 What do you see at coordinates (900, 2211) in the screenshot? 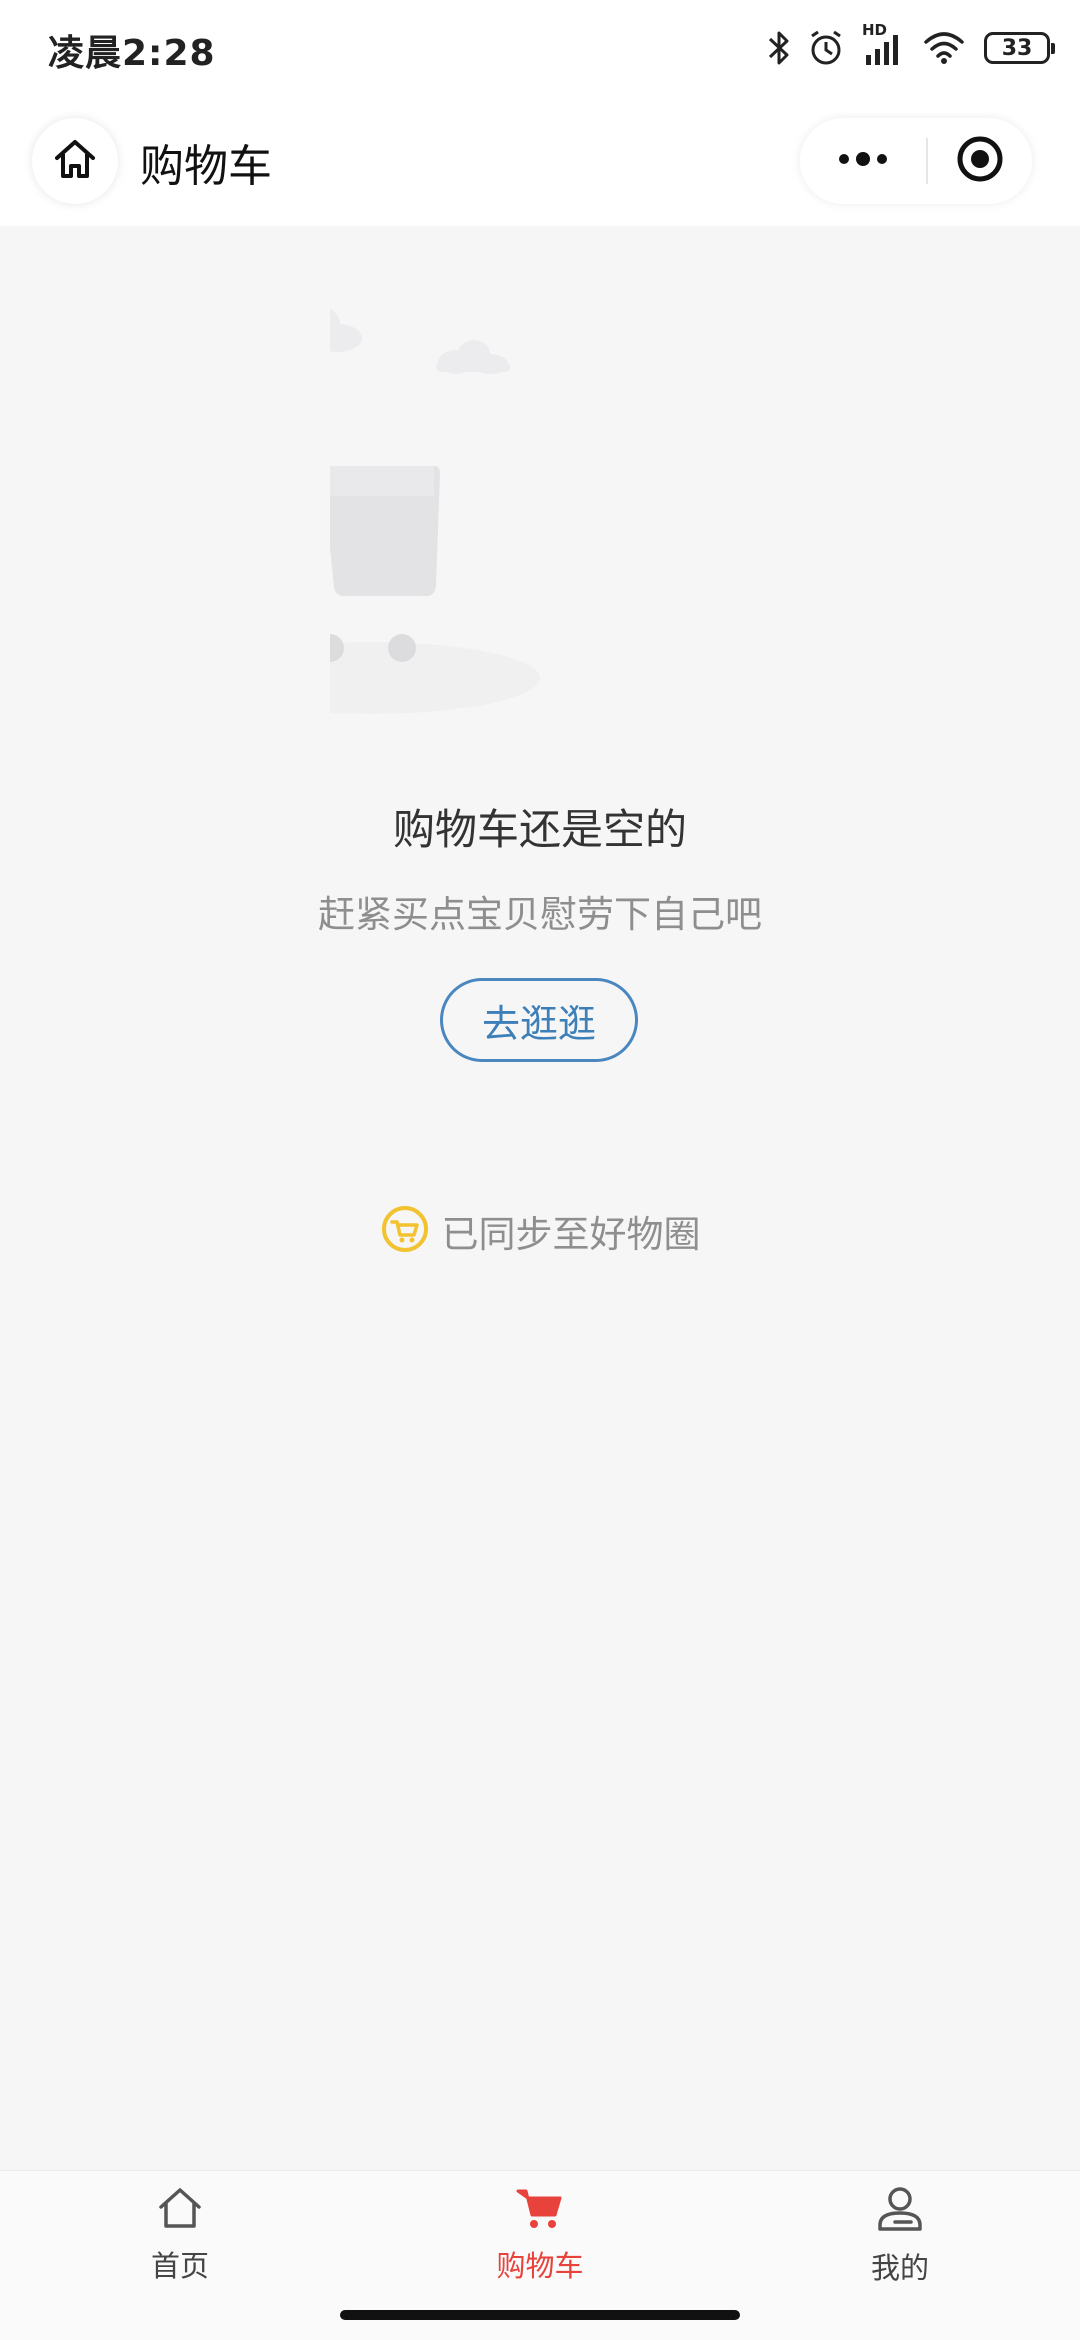
I see `user-tab-icon` at bounding box center [900, 2211].